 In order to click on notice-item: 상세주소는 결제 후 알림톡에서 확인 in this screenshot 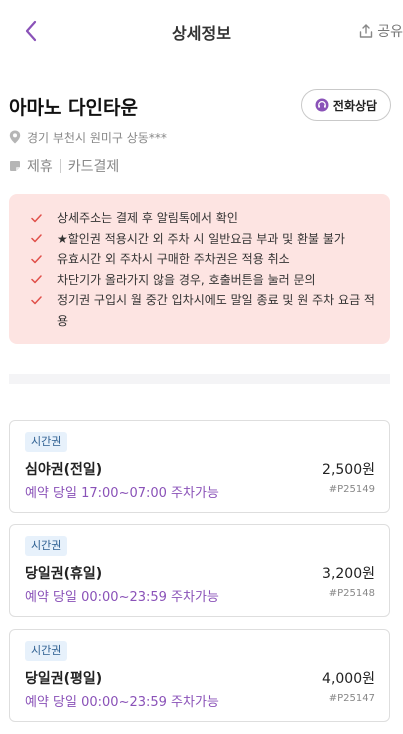, I will do `click(204, 218)`.